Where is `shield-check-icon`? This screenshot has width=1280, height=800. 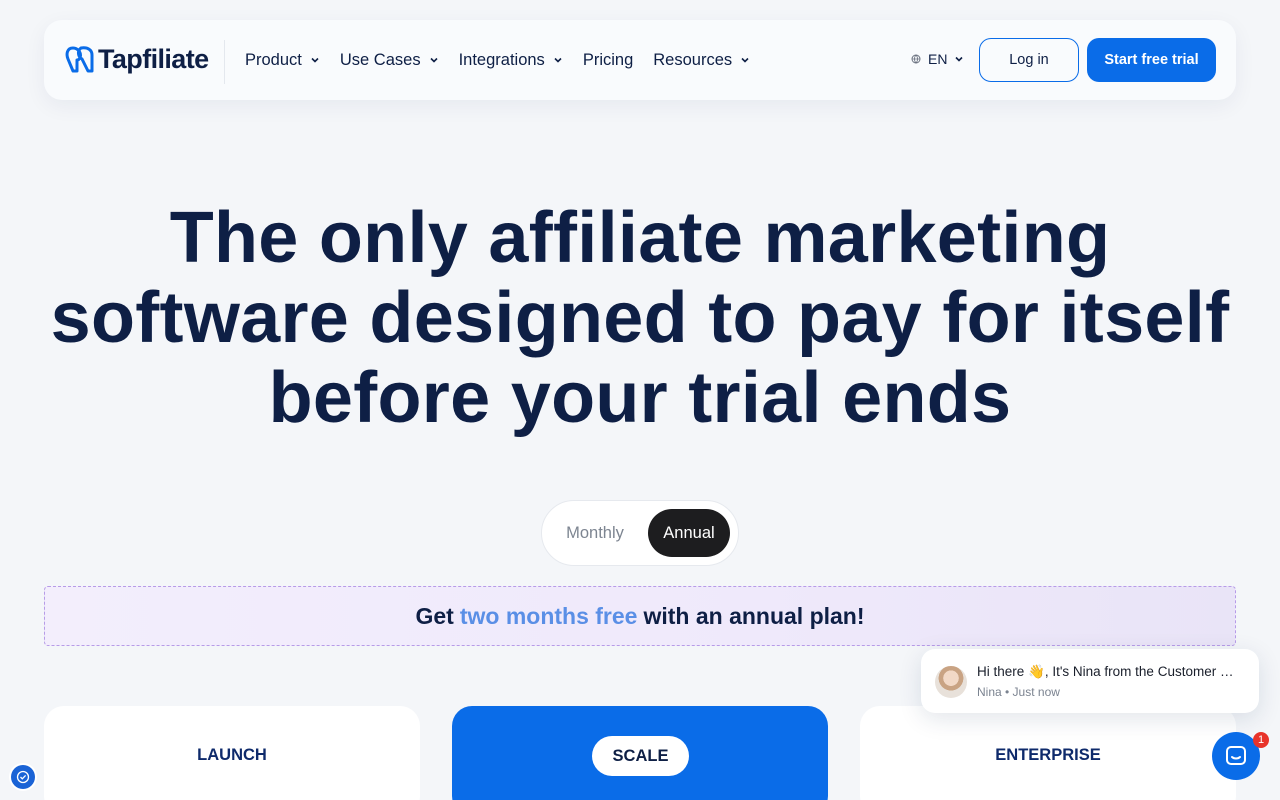 shield-check-icon is located at coordinates (23, 777).